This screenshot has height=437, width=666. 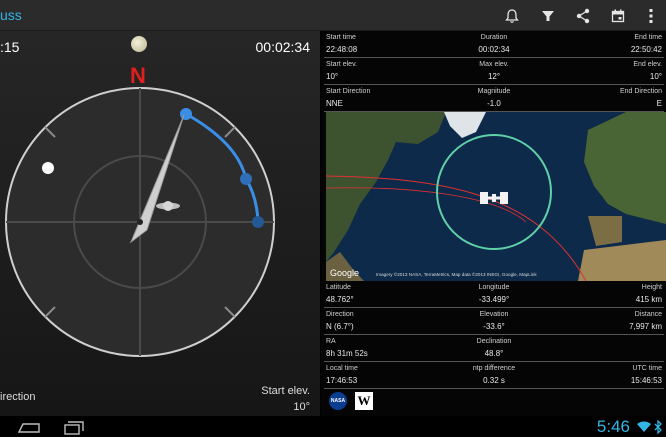 I want to click on declination-label: Declination, so click(x=494, y=341).